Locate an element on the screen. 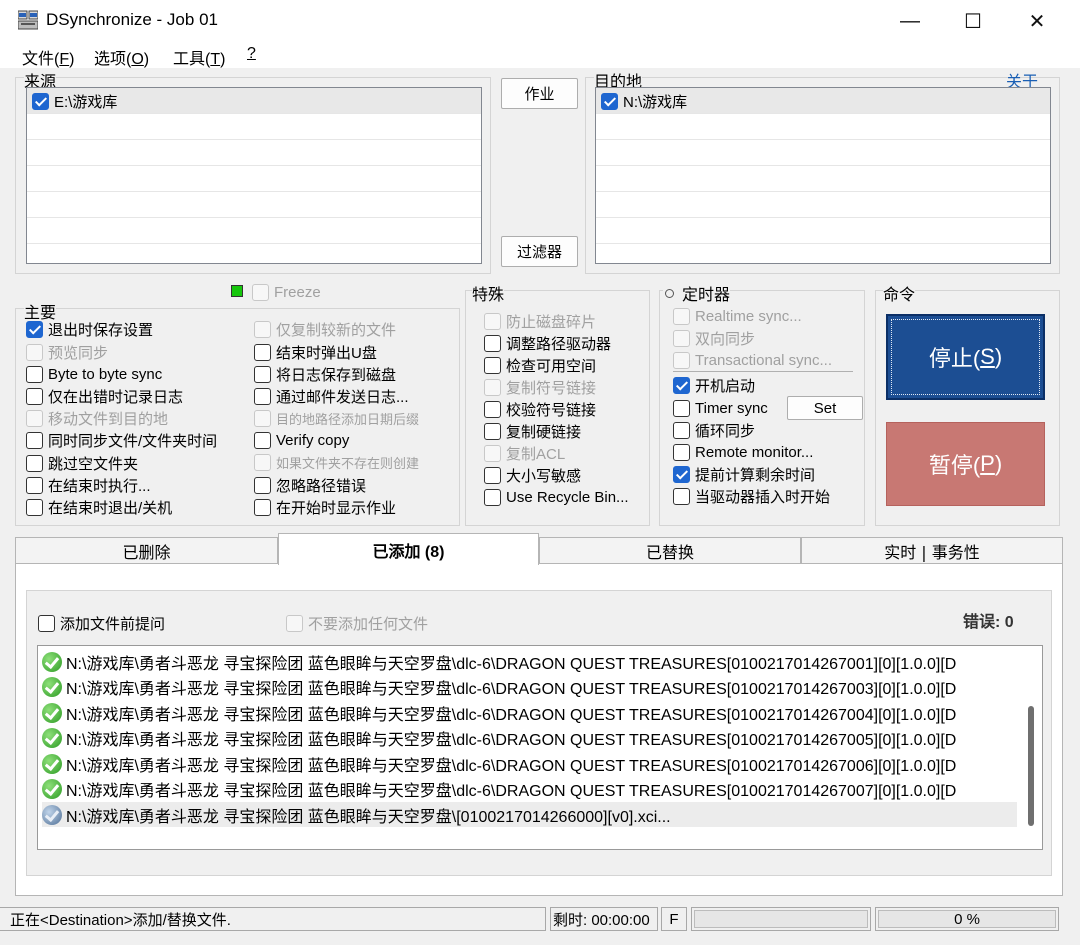 The height and width of the screenshot is (945, 1080). source-list-item: E:\游戏库 is located at coordinates (254, 101).